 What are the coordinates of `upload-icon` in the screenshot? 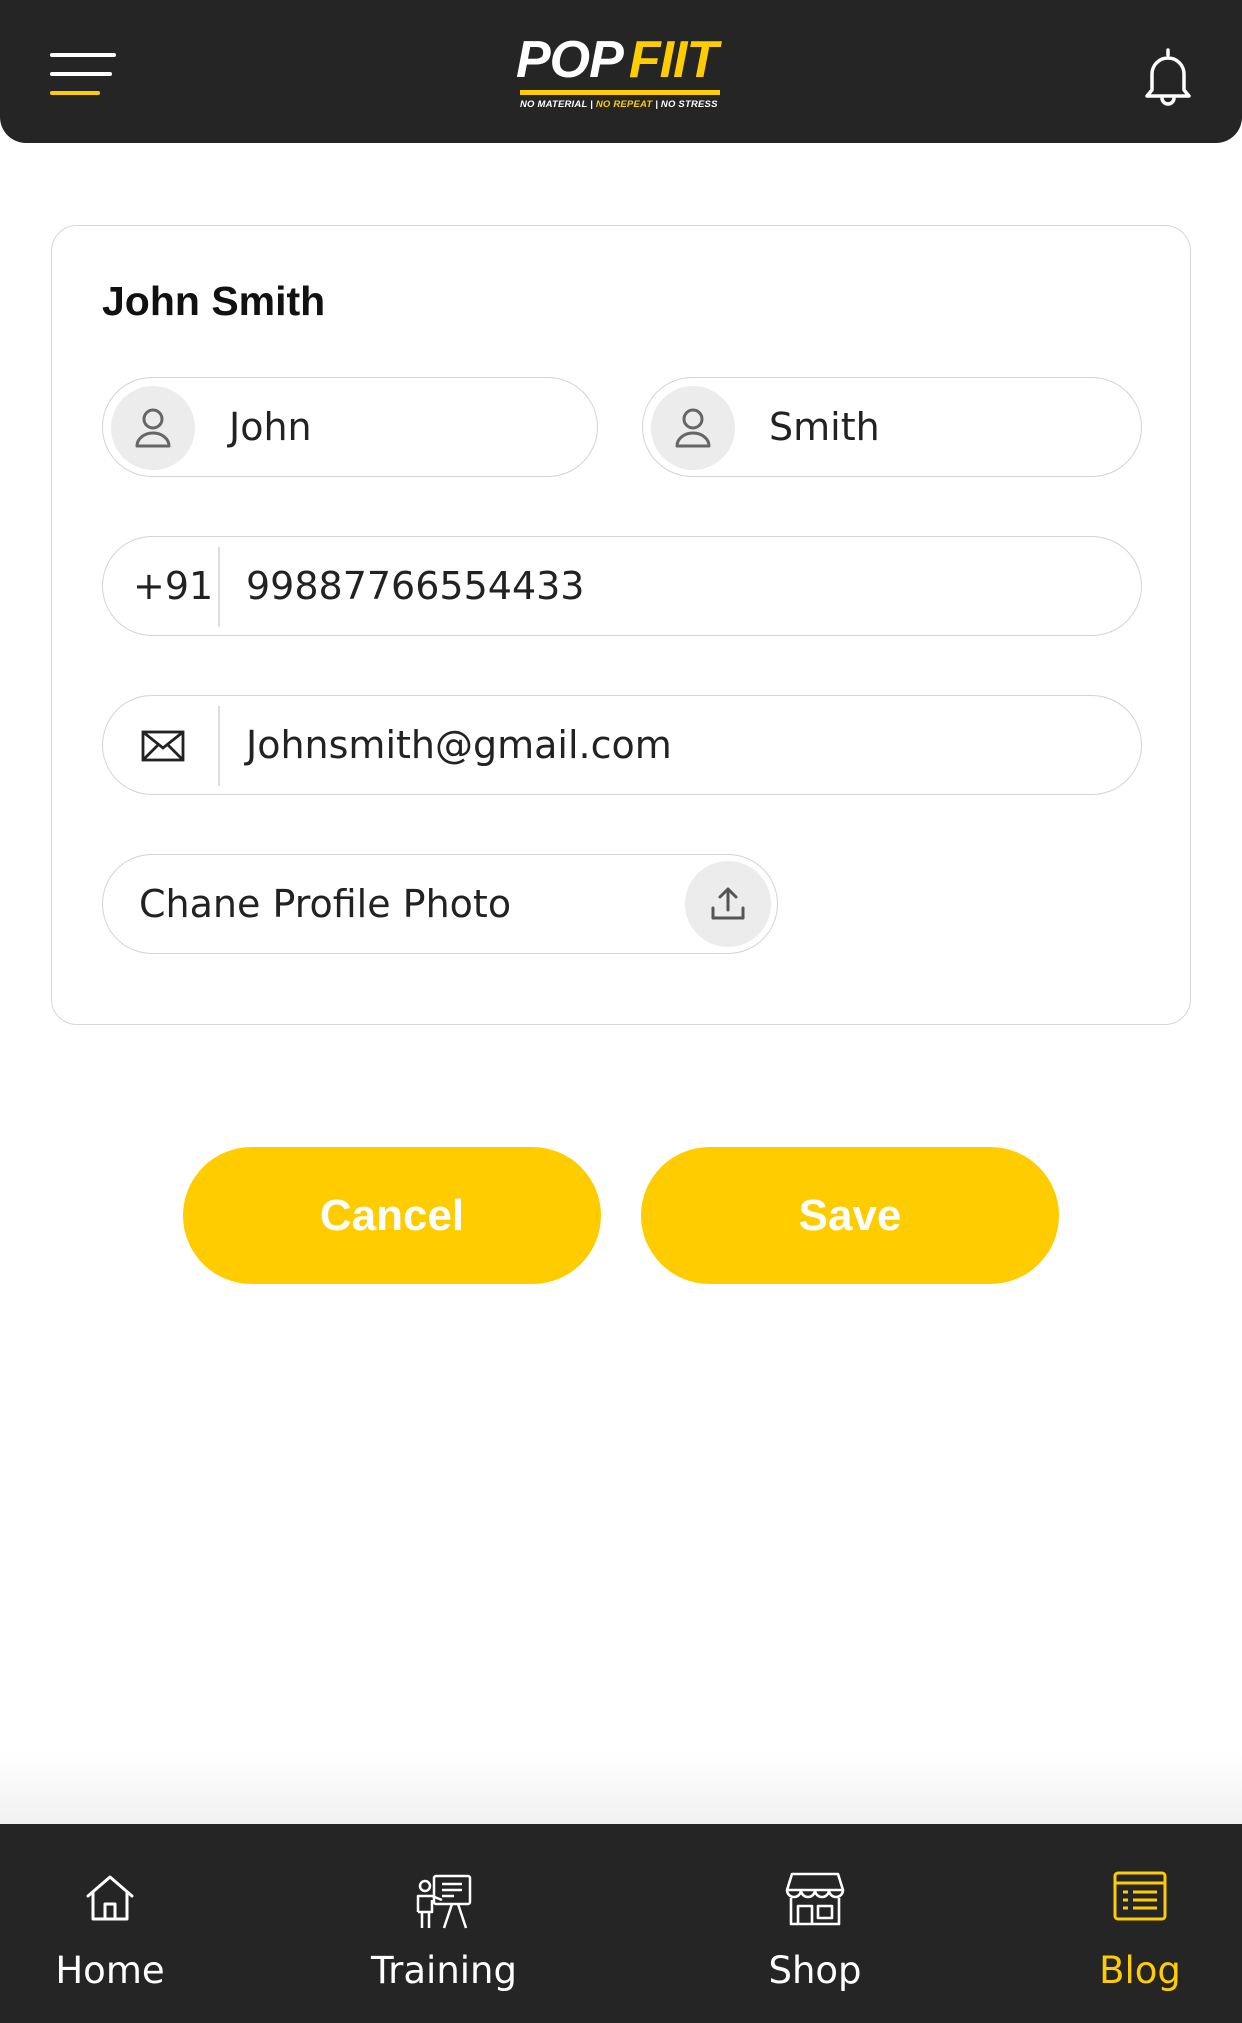 It's located at (728, 904).